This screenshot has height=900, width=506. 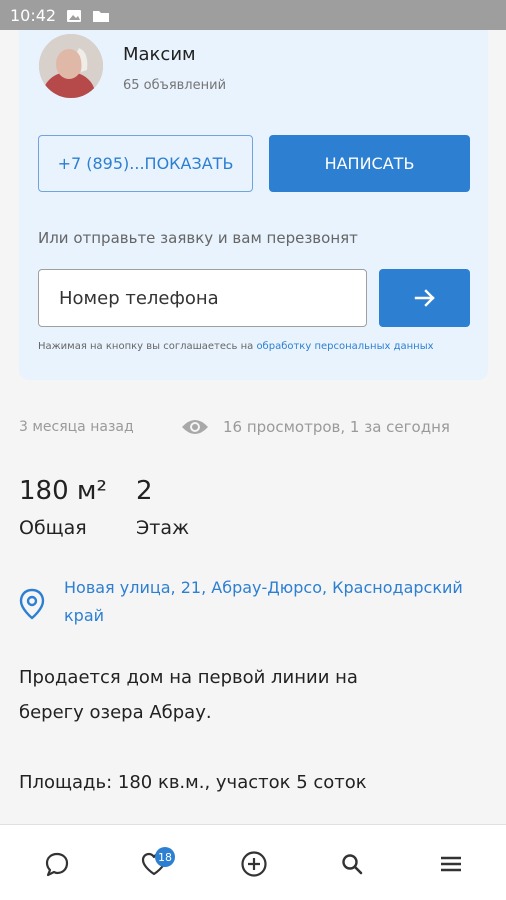 What do you see at coordinates (146, 346) in the screenshot?
I see `agreement-text: Нажимая на кнопку вы соглашаетесь на` at bounding box center [146, 346].